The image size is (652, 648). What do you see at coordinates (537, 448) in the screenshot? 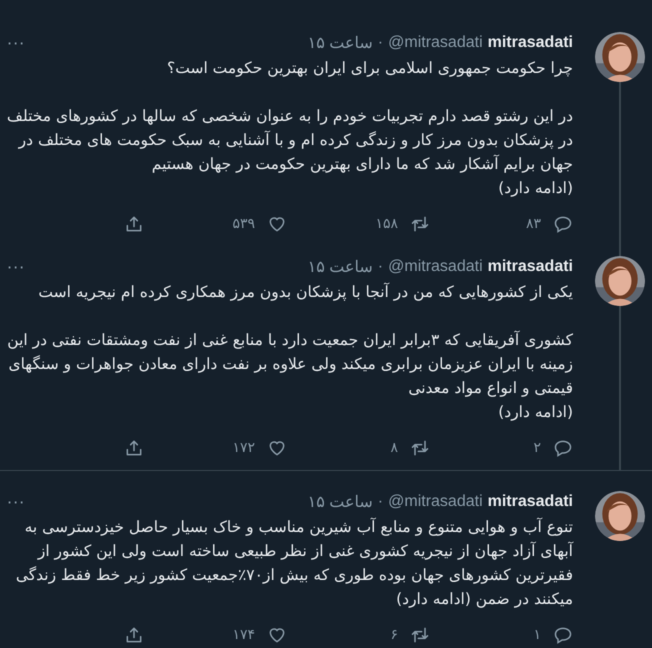
I see `reply-count: ۲` at bounding box center [537, 448].